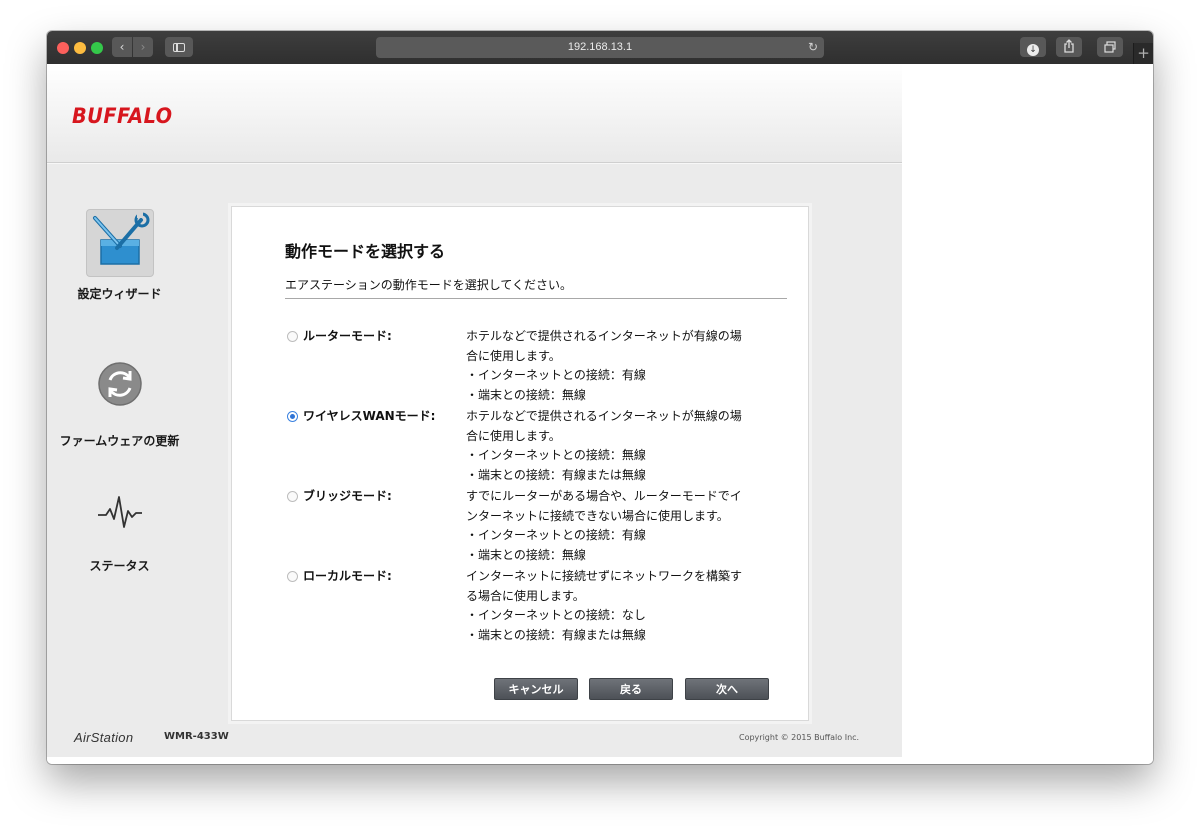 This screenshot has width=1200, height=826. Describe the element at coordinates (347, 496) in the screenshot. I see `mode-label: ブリッジモード:` at that location.